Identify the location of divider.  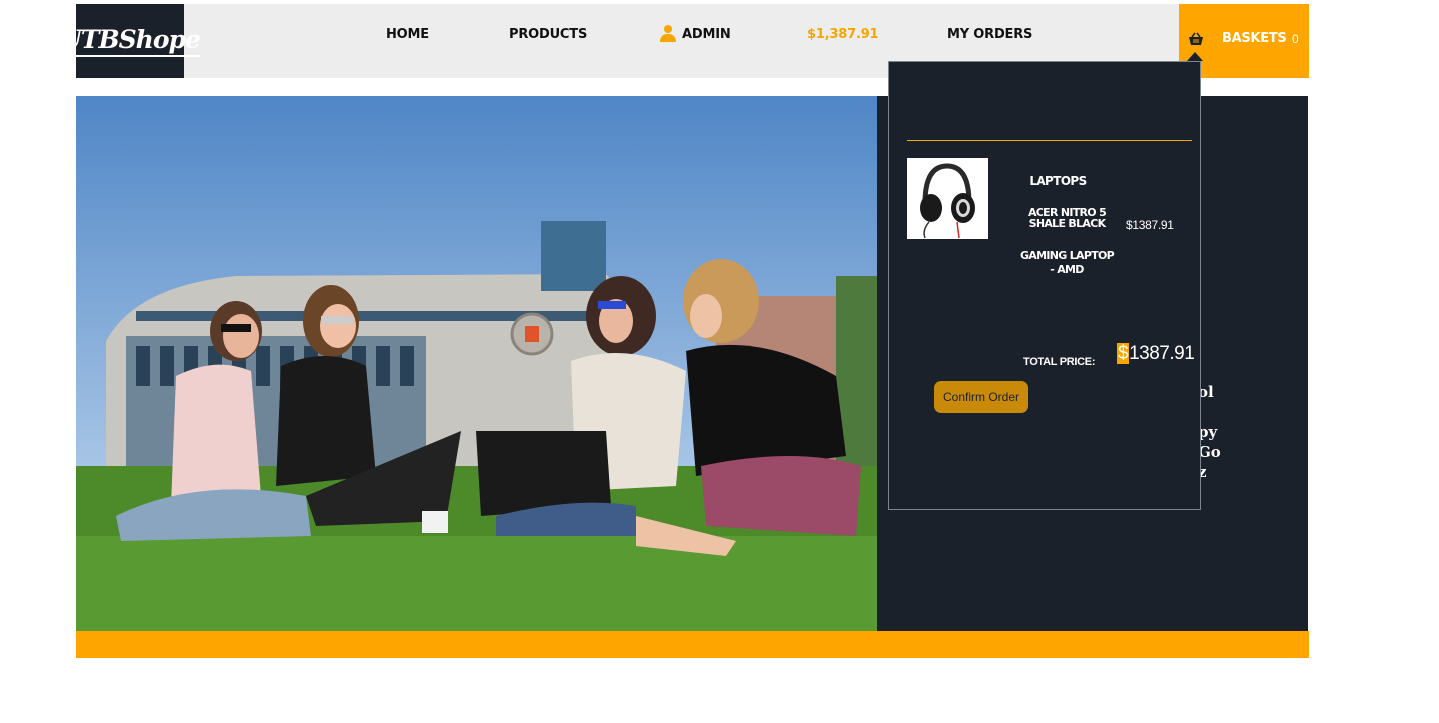
(1049, 140).